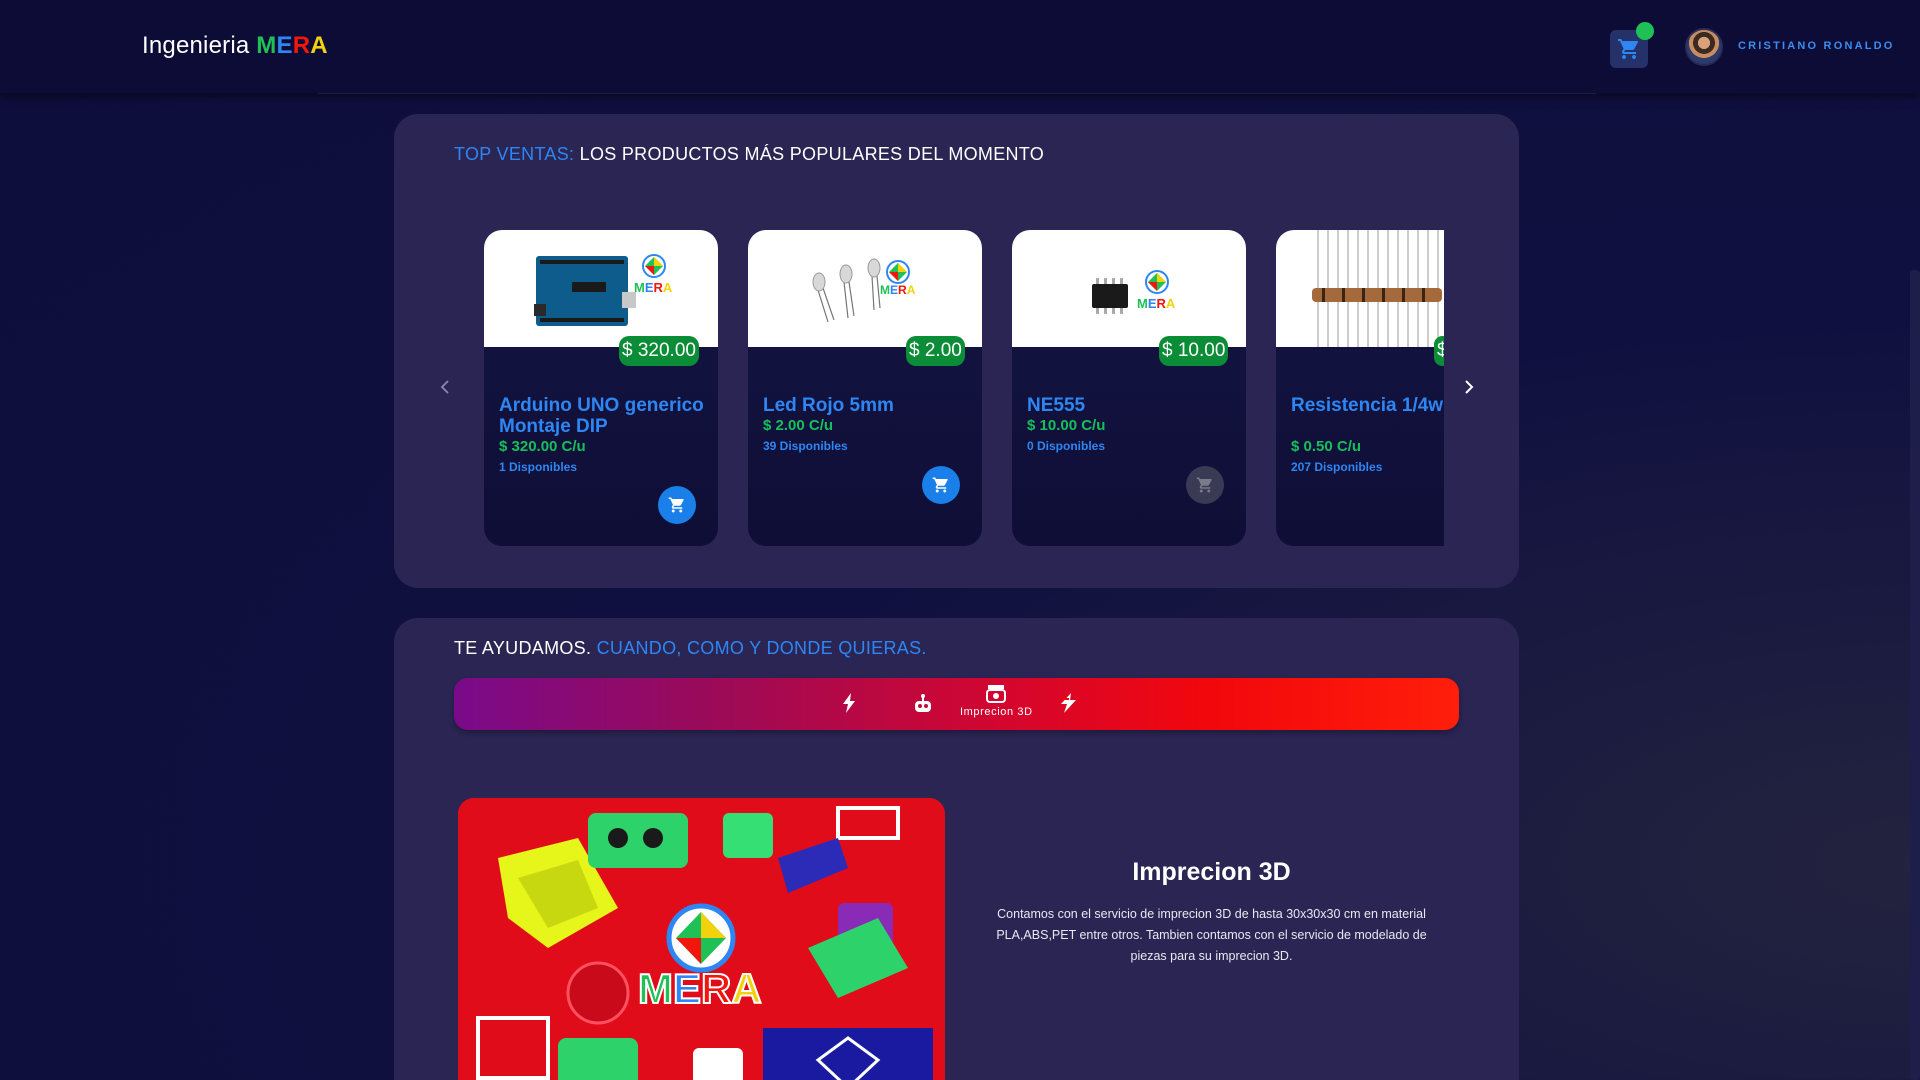 The image size is (1920, 1080). What do you see at coordinates (1377, 288) in the screenshot?
I see `resistors-image` at bounding box center [1377, 288].